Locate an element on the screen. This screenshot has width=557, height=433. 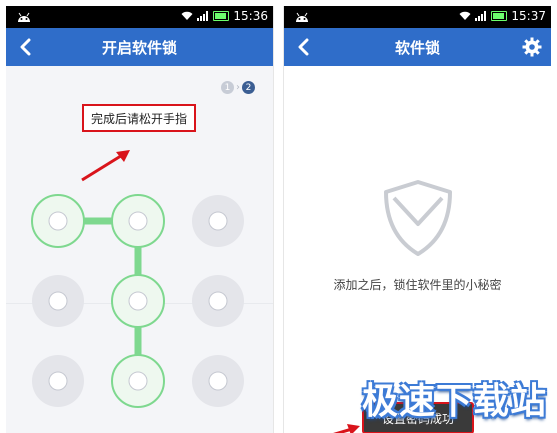
step-2: 2 is located at coordinates (248, 87).